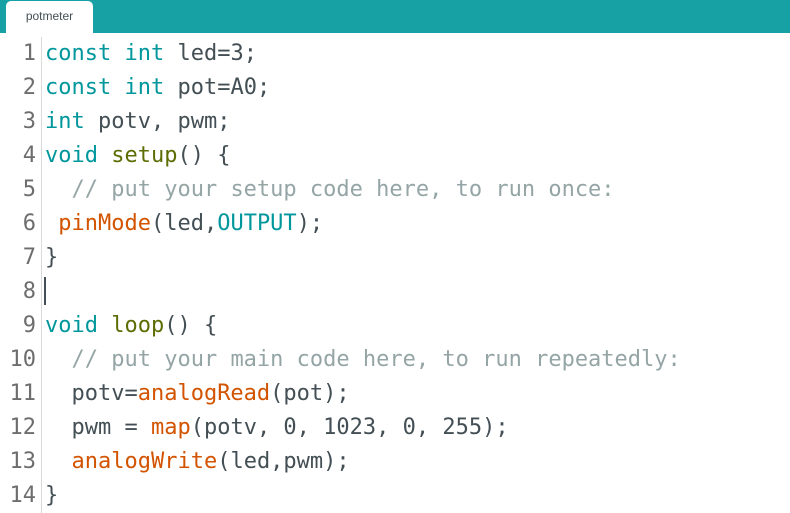 This screenshot has height=513, width=790. Describe the element at coordinates (349, 427) in the screenshot. I see `code-text: (potv, 0, 1023, 0, 255);` at that location.